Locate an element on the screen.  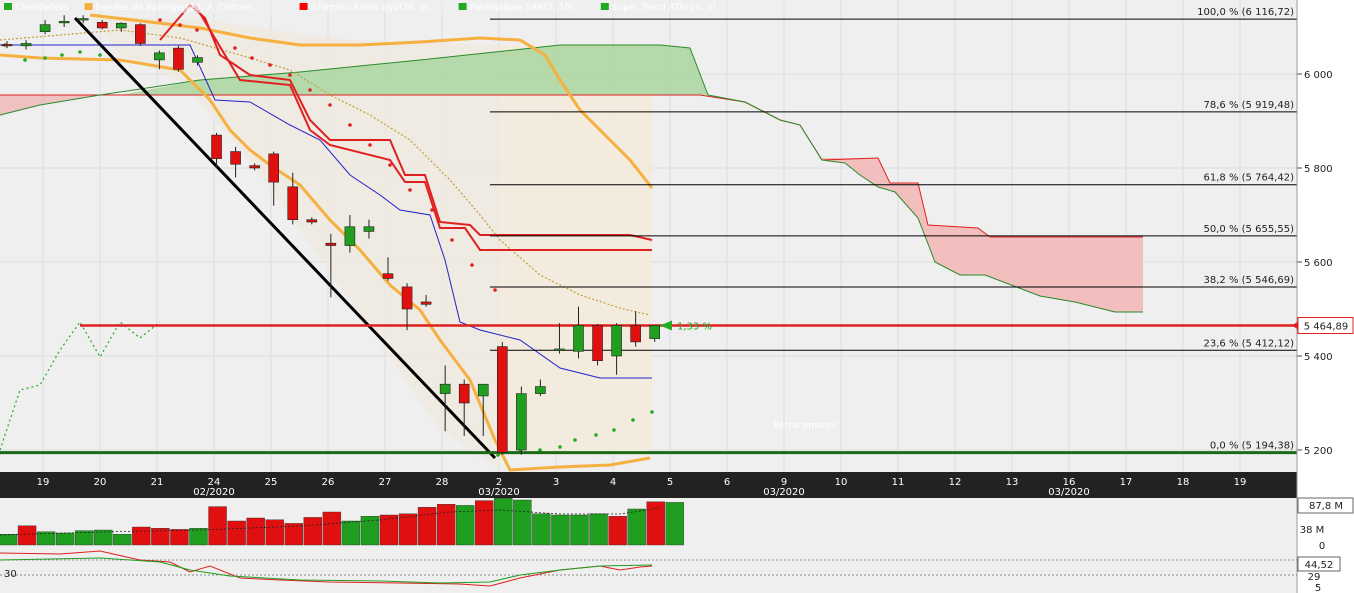
x-month-label-3: 03/2020 is located at coordinates (1069, 492).